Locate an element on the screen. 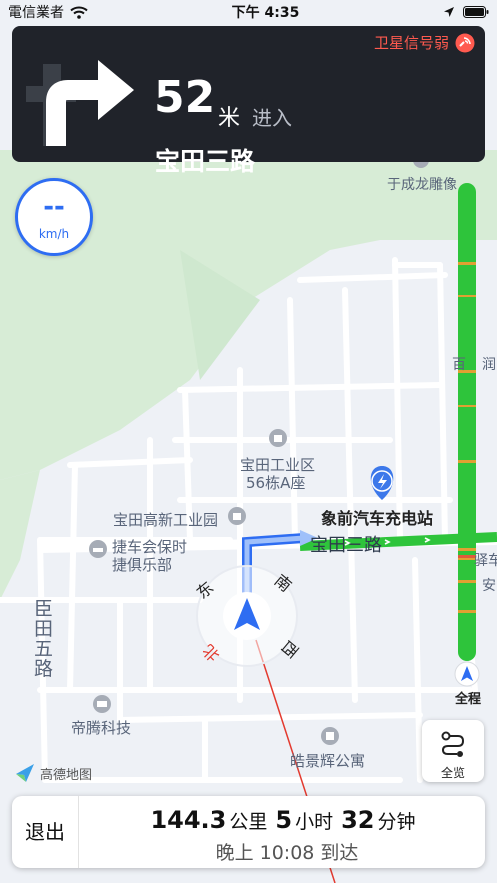  map-label-edge: 润 is located at coordinates (489, 365).